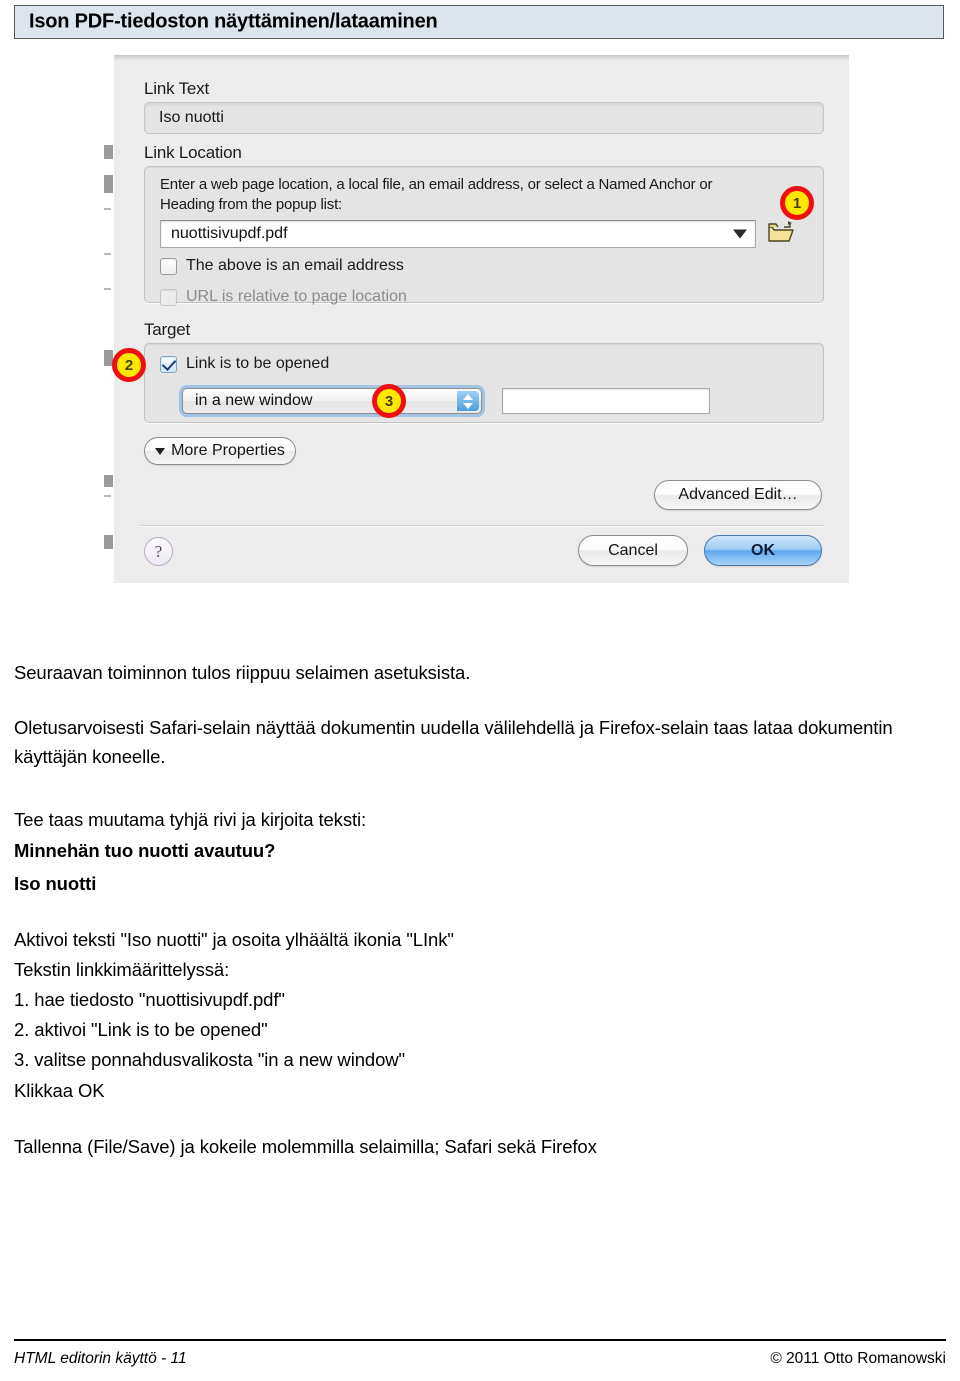 The width and height of the screenshot is (960, 1381). I want to click on url-relative-checkbox-label: URL is relative to page location, so click(296, 296).